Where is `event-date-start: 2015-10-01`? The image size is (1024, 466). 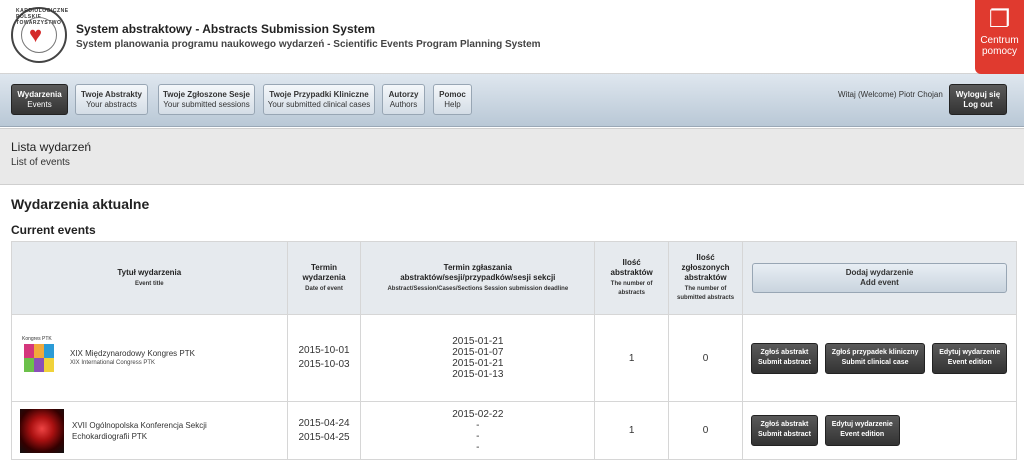
event-date-start: 2015-10-01 is located at coordinates (324, 350).